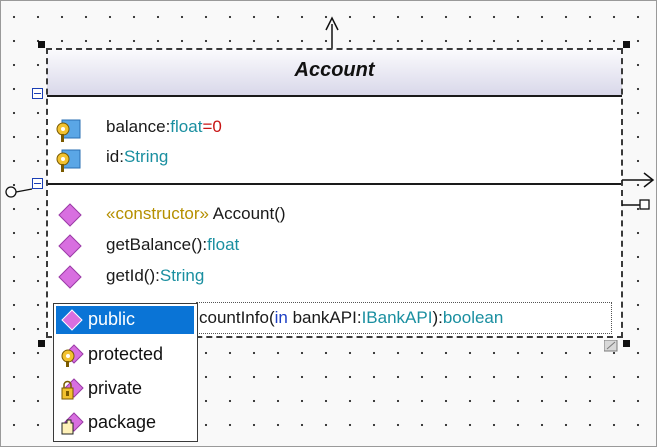  What do you see at coordinates (611, 346) in the screenshot?
I see `resize-grip-icon` at bounding box center [611, 346].